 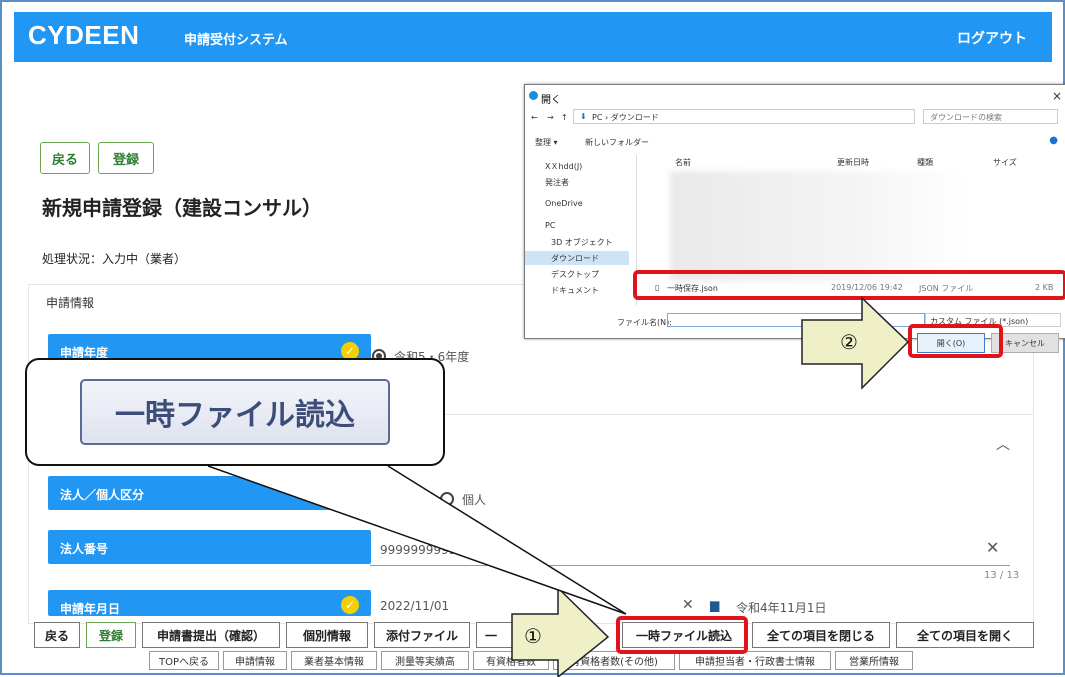 What do you see at coordinates (84, 35) in the screenshot?
I see `app-logo: CYDEEN` at bounding box center [84, 35].